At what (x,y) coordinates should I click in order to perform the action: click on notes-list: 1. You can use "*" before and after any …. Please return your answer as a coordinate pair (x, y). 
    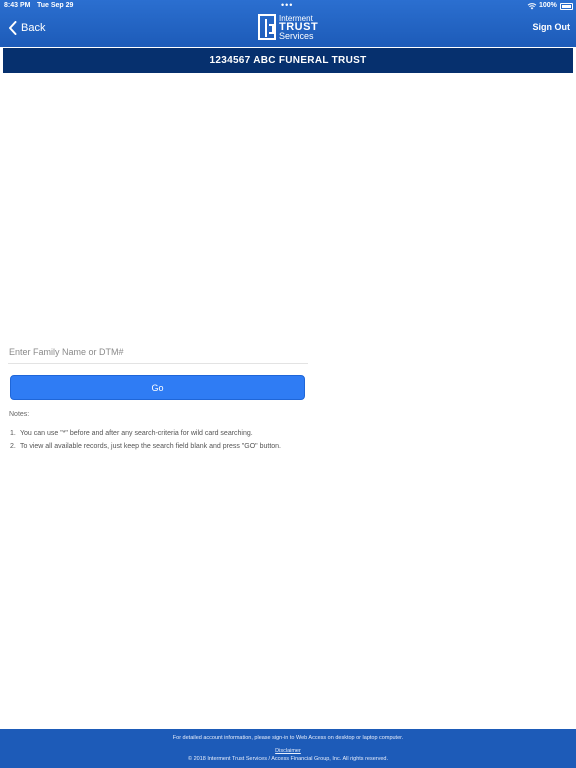
    Looking at the image, I should click on (180, 442).